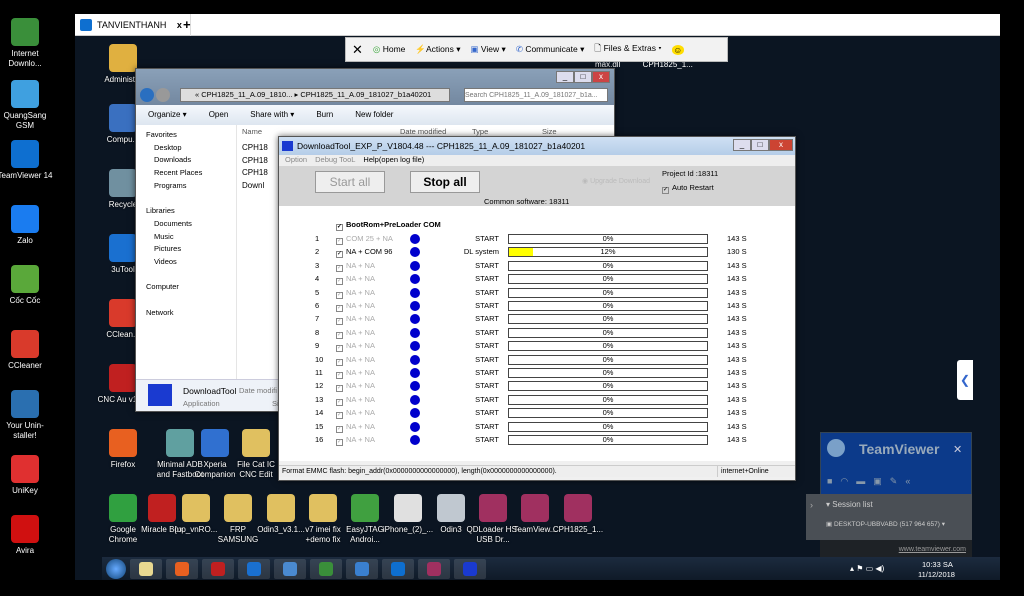 The width and height of the screenshot is (1024, 596). Describe the element at coordinates (219, 115) in the screenshot. I see `explorer-toolbar-button: Open` at that location.